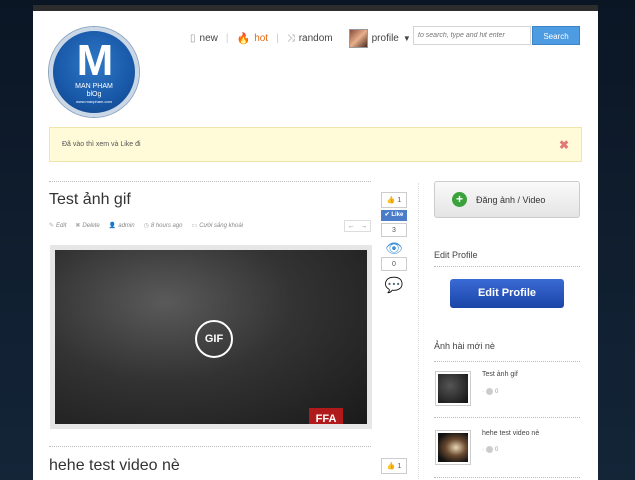 The height and width of the screenshot is (480, 635). I want to click on nav-new: ▯ new, so click(204, 38).